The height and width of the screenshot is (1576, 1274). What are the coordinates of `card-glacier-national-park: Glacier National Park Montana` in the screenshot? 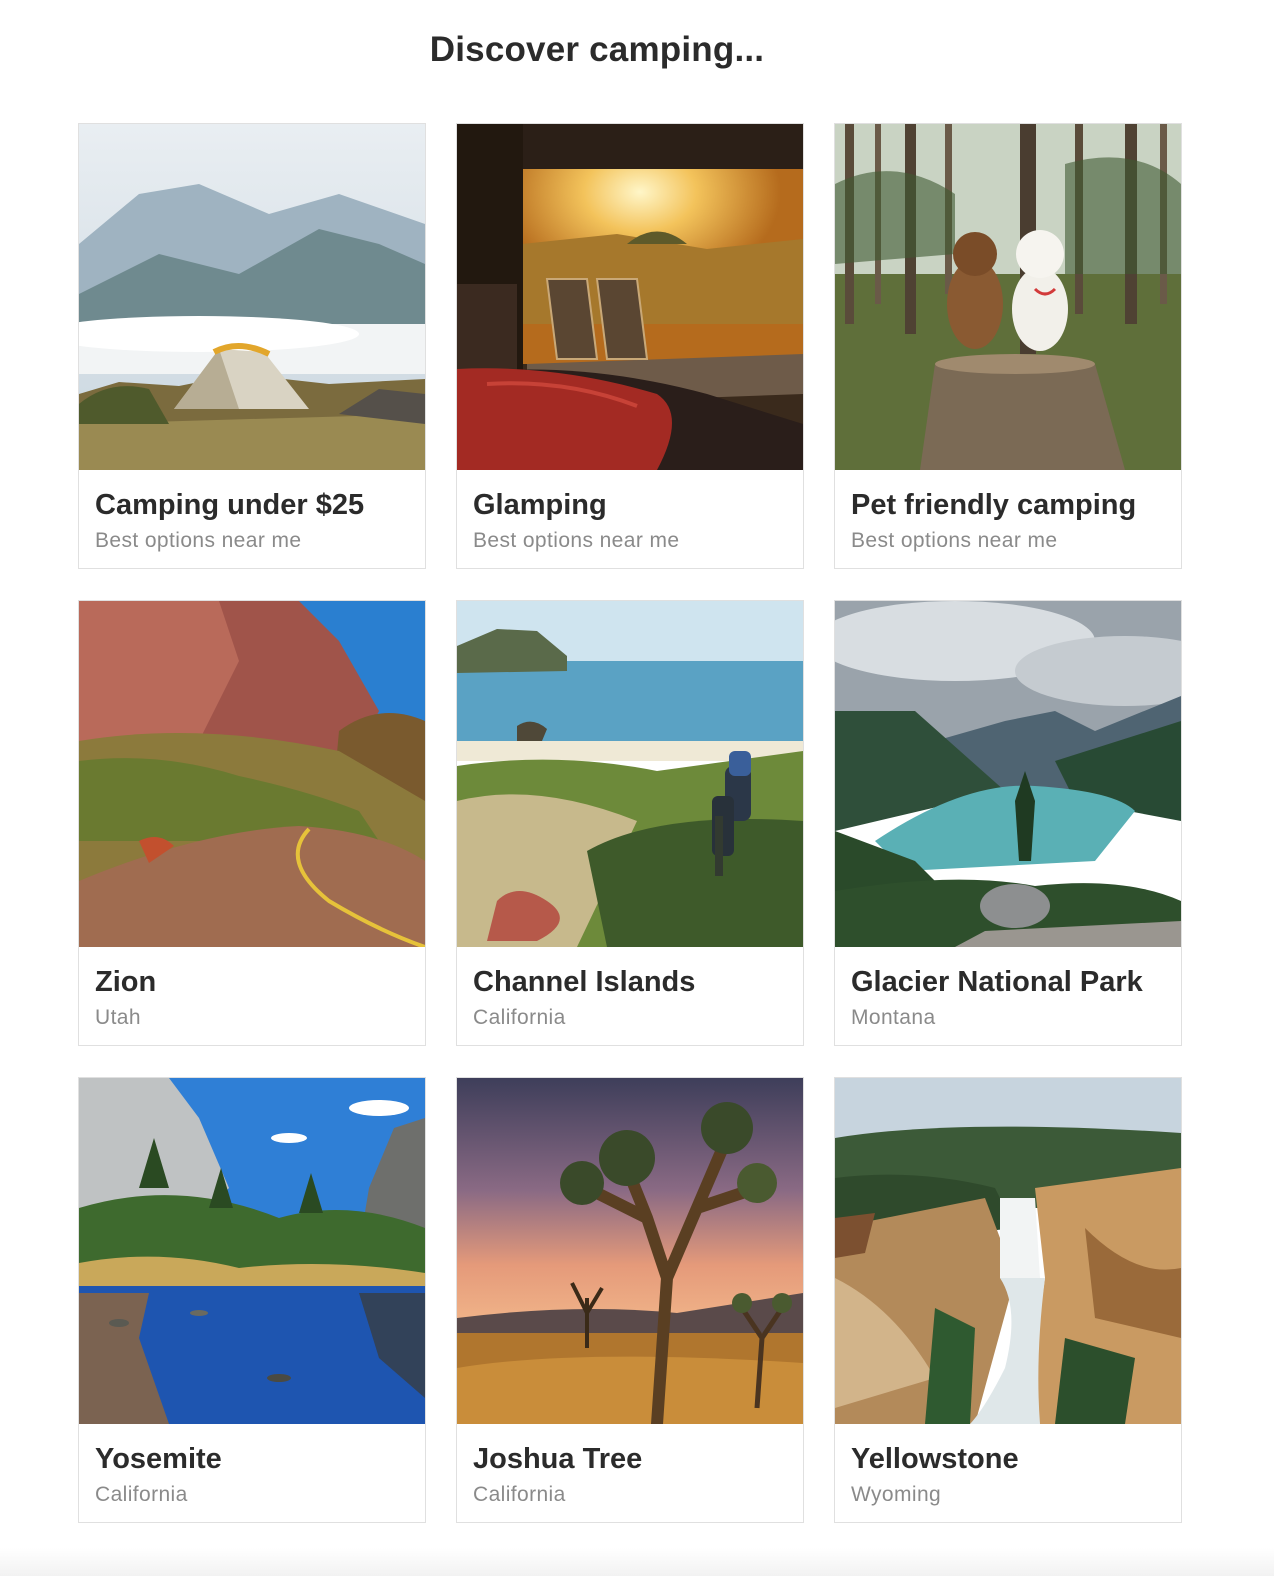 It's located at (1008, 823).